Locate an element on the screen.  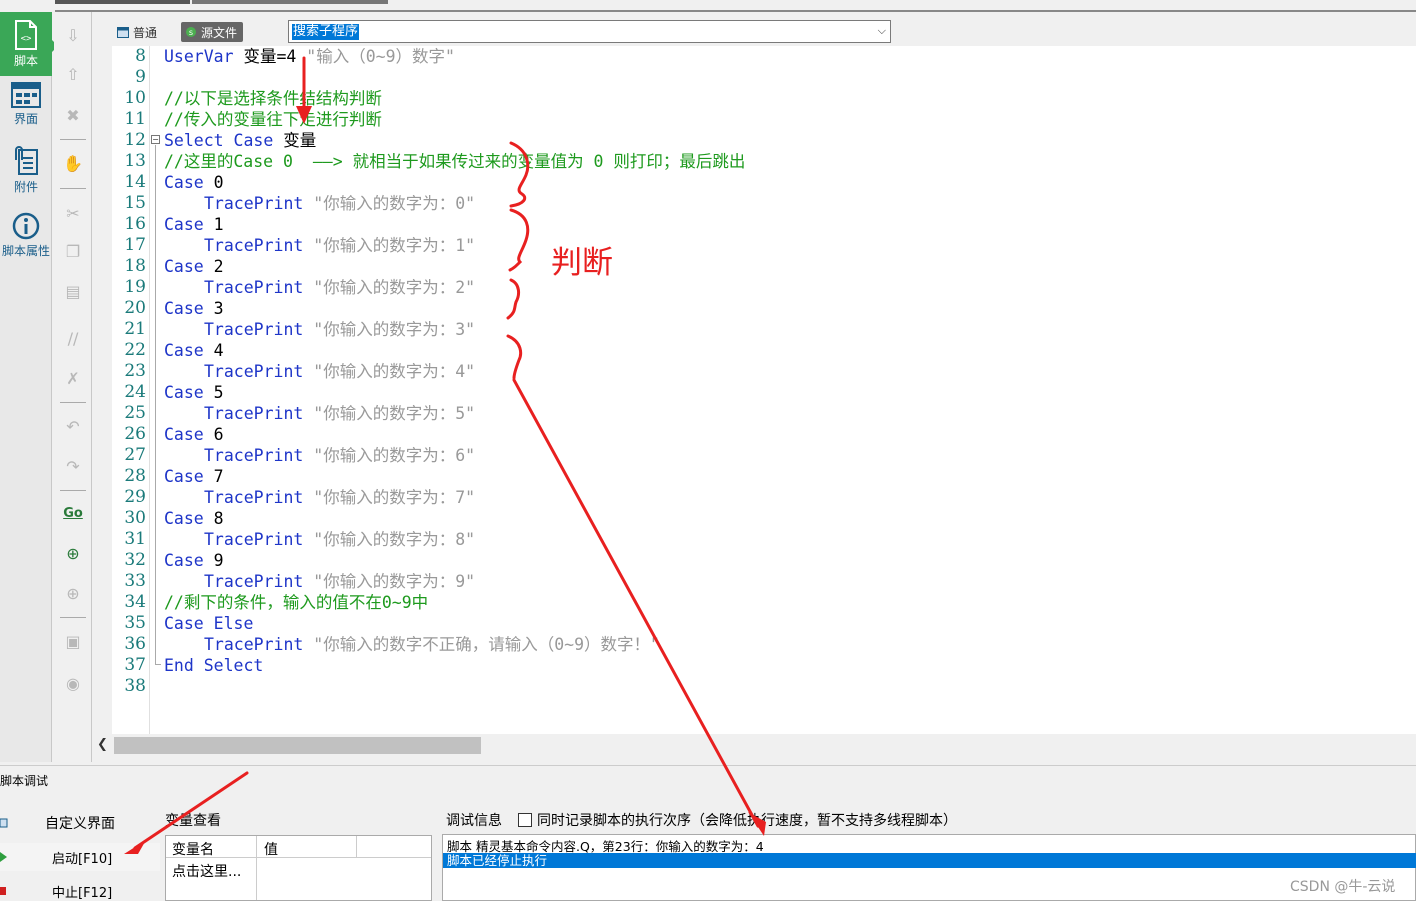
string-token: "输入（0~9）数字" is located at coordinates (380, 56).